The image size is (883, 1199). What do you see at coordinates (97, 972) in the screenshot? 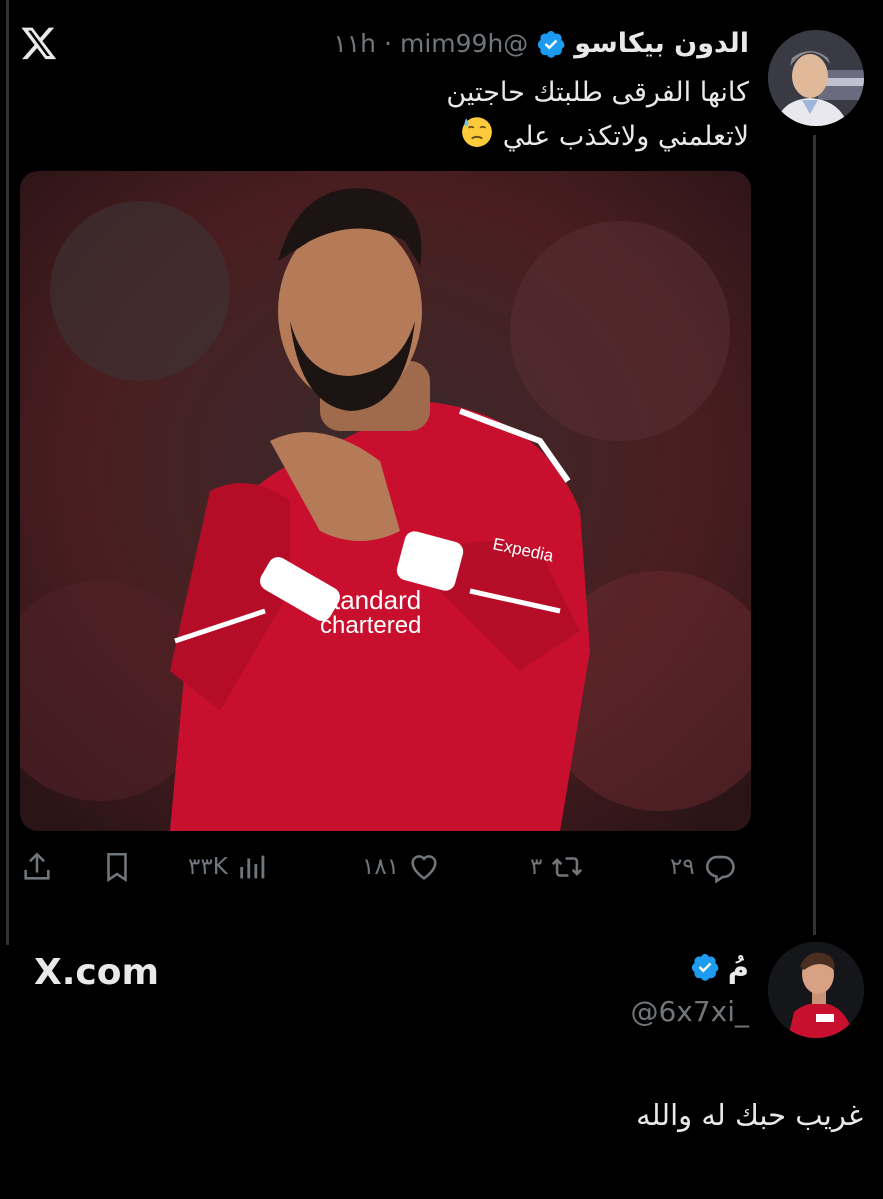
I see `x-com-watermark: X.com` at bounding box center [97, 972].